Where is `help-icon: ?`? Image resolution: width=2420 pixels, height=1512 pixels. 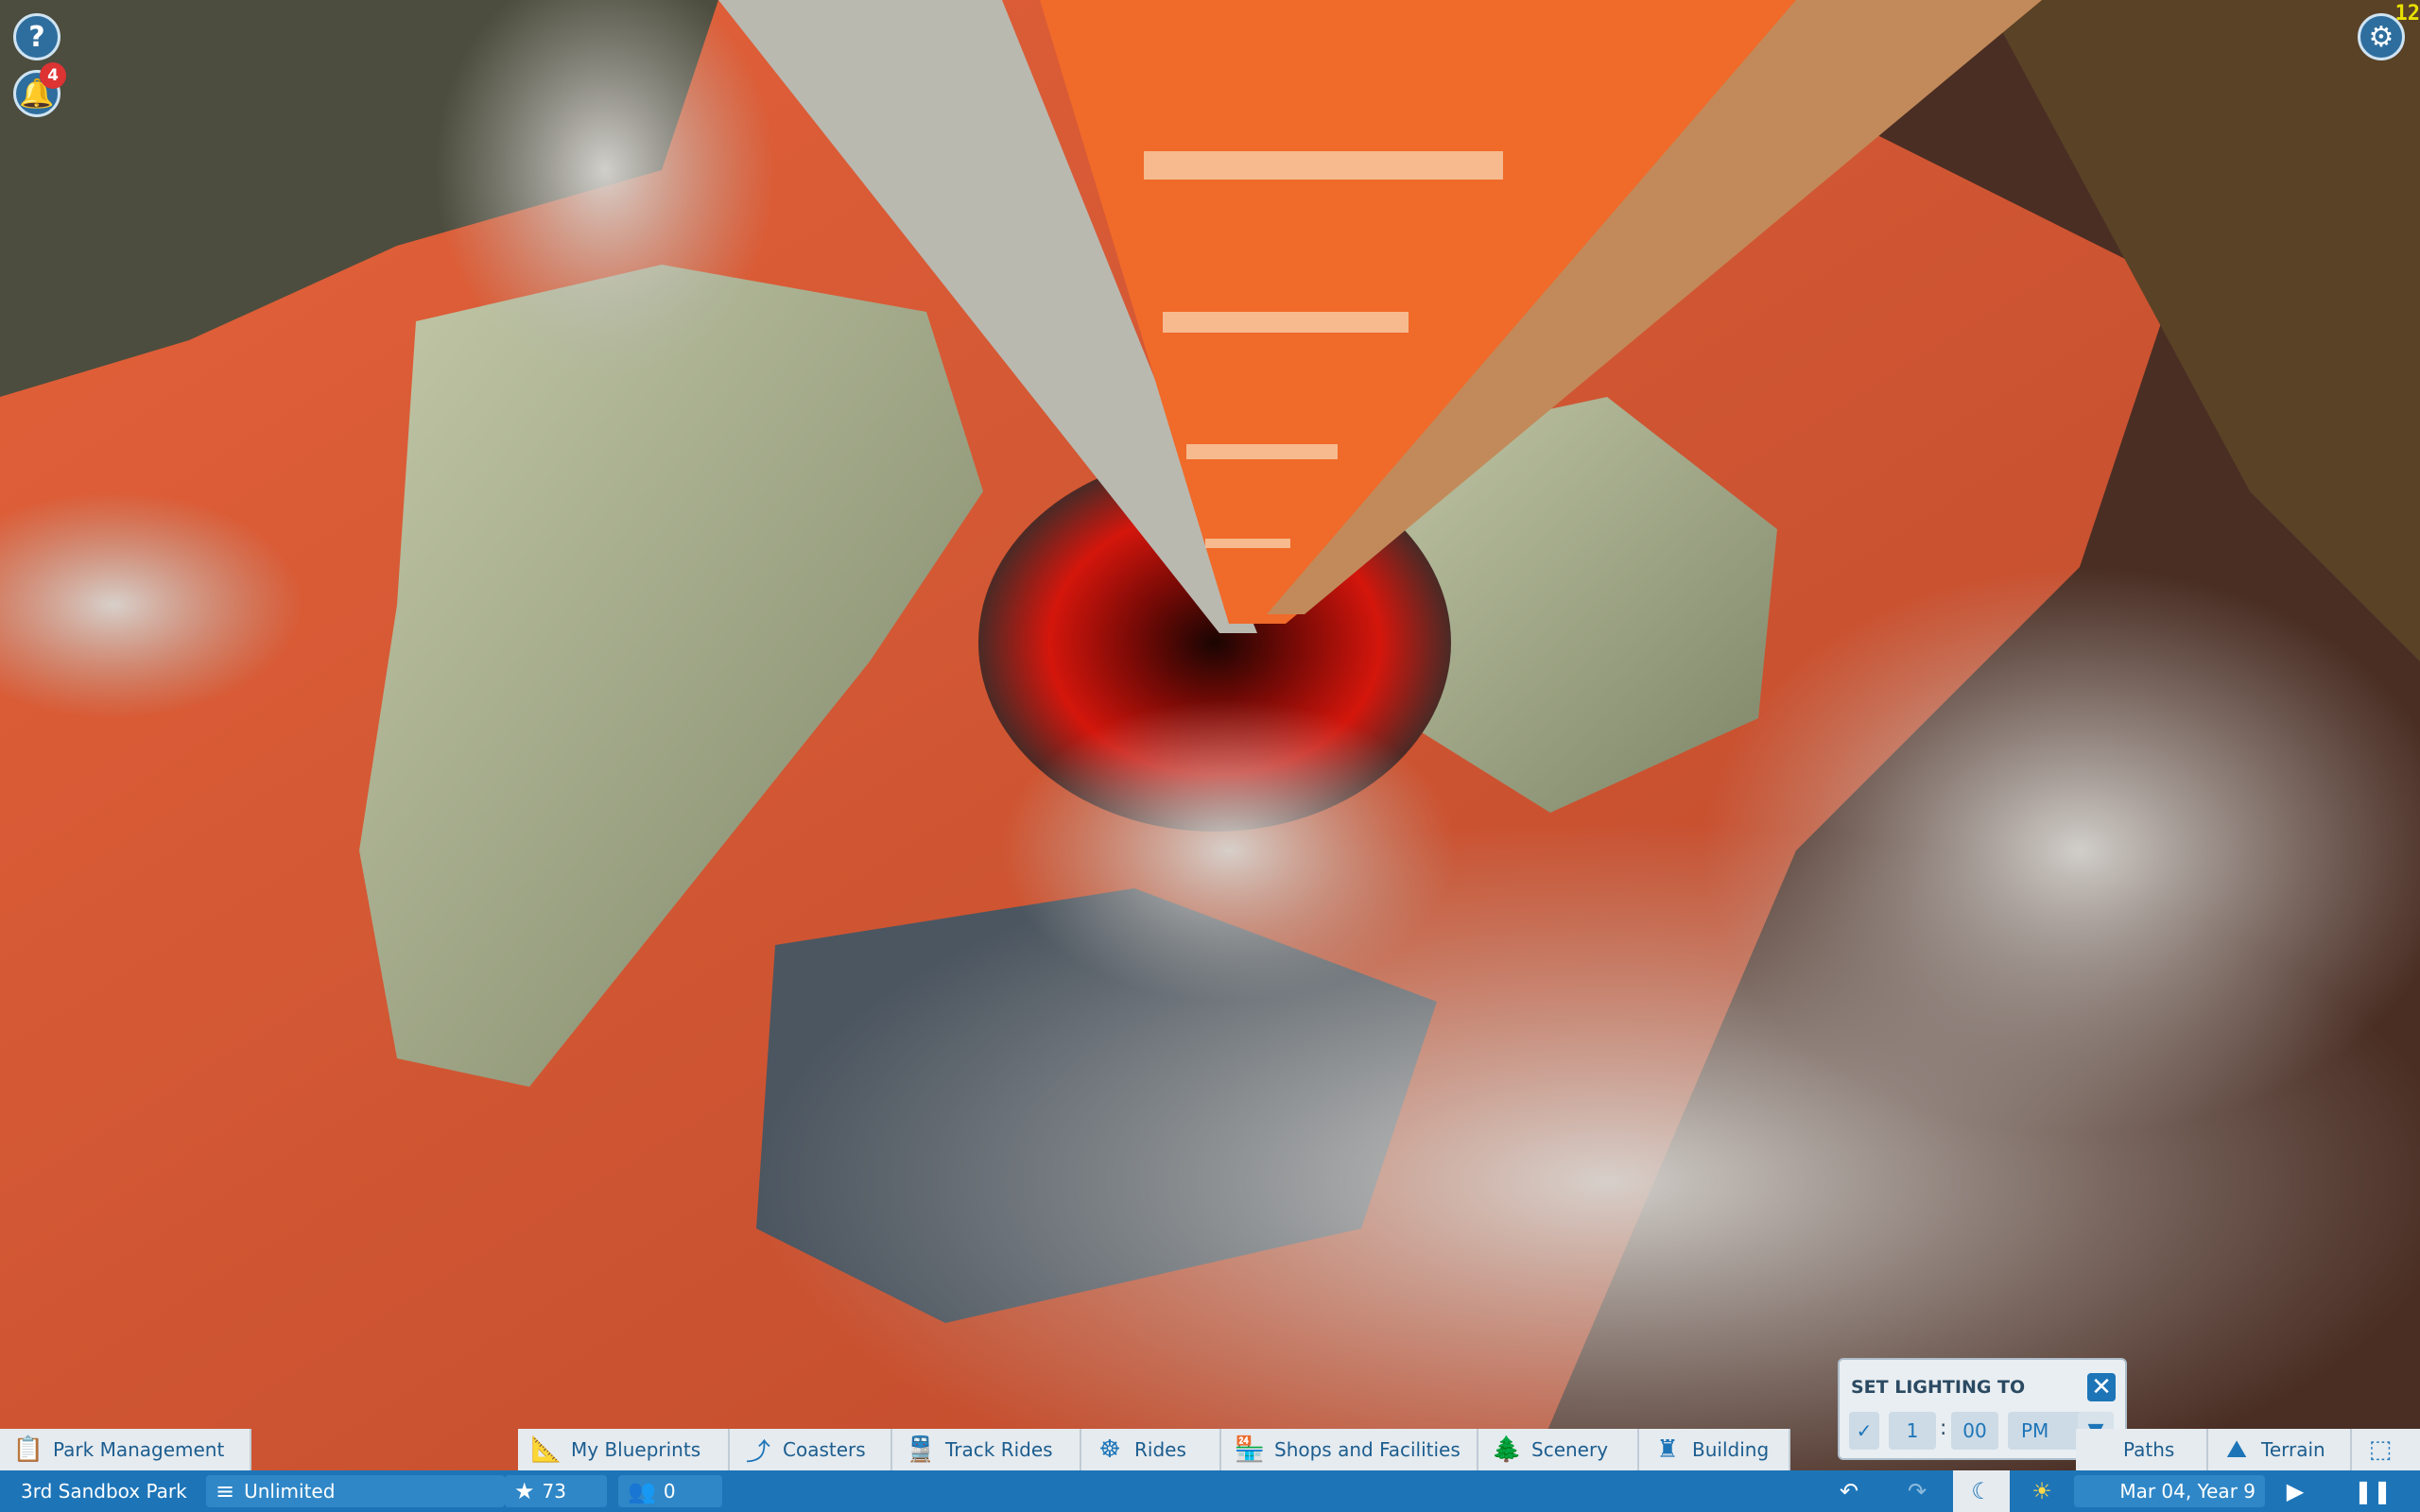
help-icon: ? is located at coordinates (36, 37).